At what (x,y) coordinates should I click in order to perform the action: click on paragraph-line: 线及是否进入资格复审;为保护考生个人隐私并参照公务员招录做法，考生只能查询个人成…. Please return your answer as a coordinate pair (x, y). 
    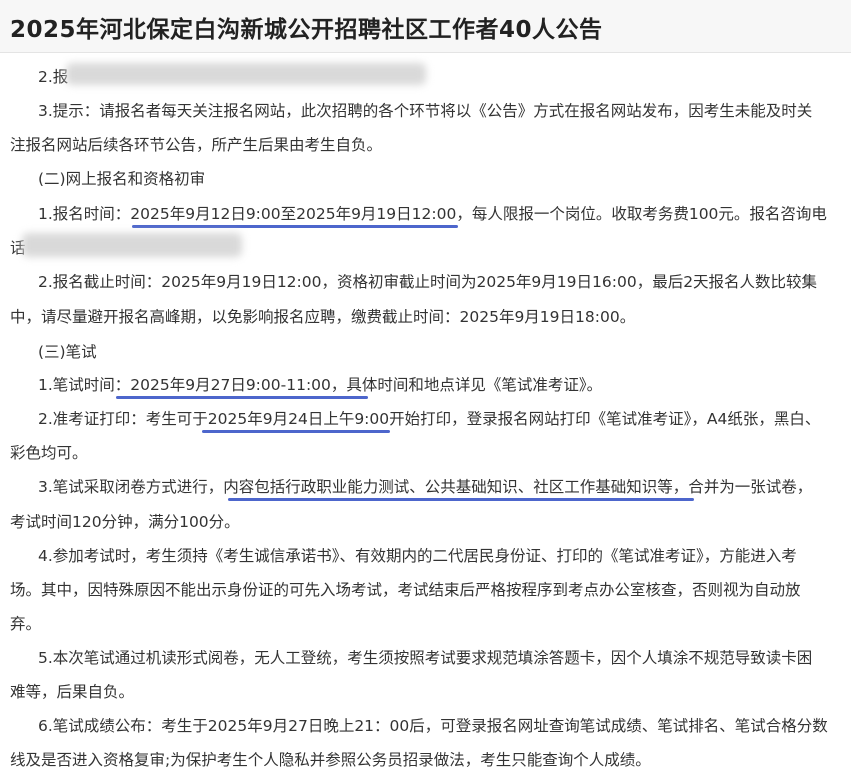
    Looking at the image, I should click on (330, 760).